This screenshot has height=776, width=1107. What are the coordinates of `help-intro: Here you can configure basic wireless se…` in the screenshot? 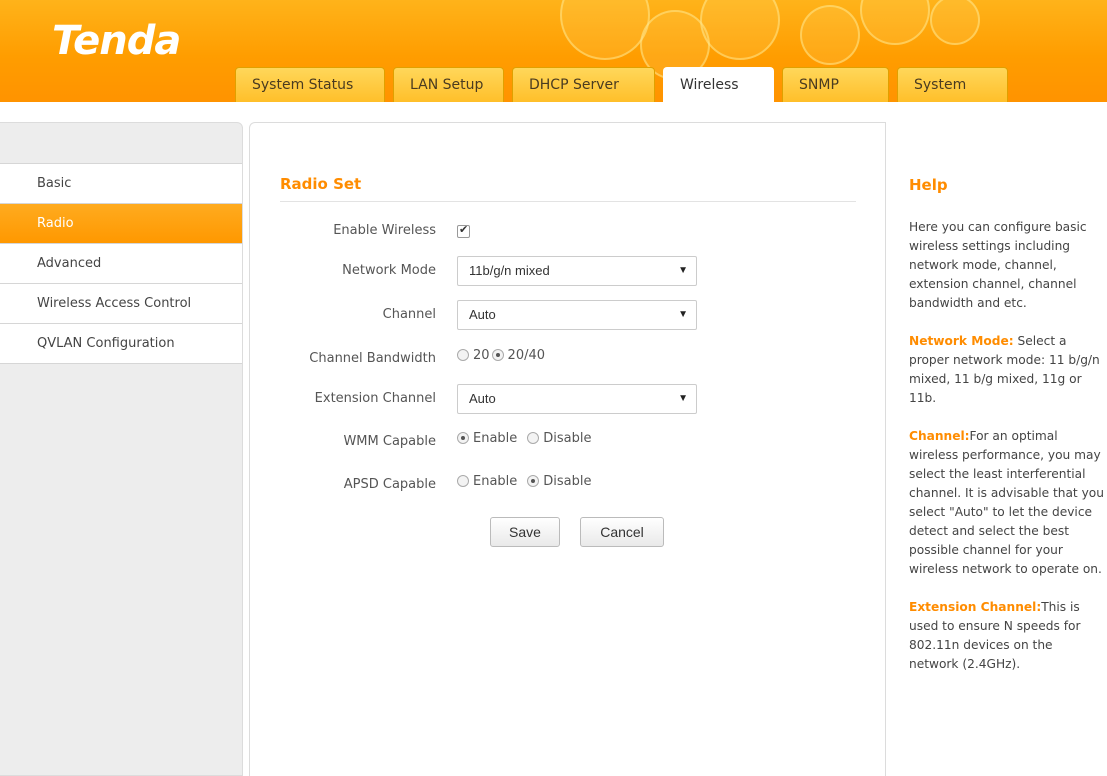 It's located at (998, 265).